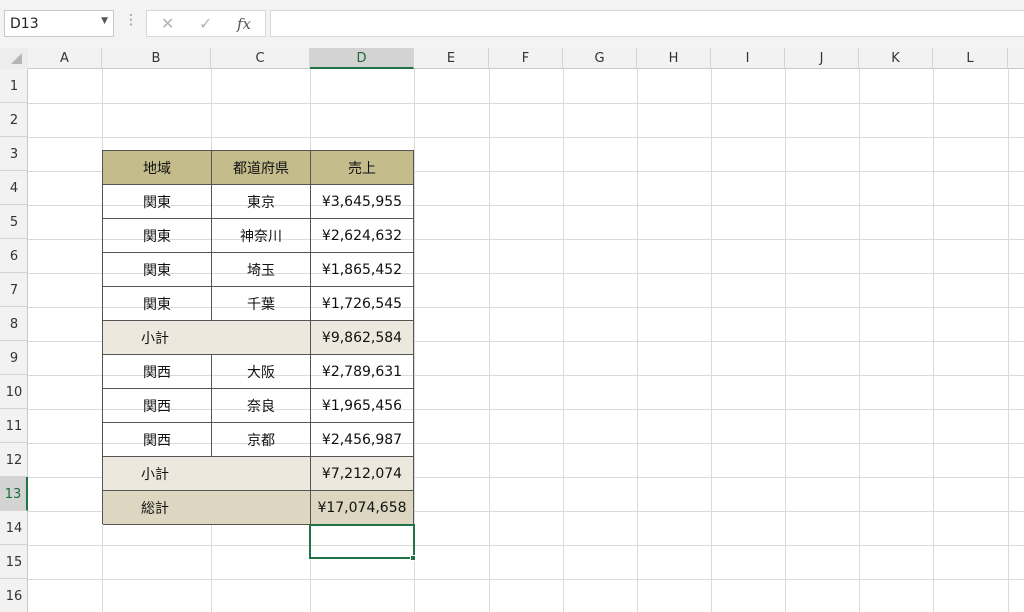 This screenshot has width=1024, height=612. Describe the element at coordinates (261, 168) in the screenshot. I see `header-prefecture: 都道府県` at that location.